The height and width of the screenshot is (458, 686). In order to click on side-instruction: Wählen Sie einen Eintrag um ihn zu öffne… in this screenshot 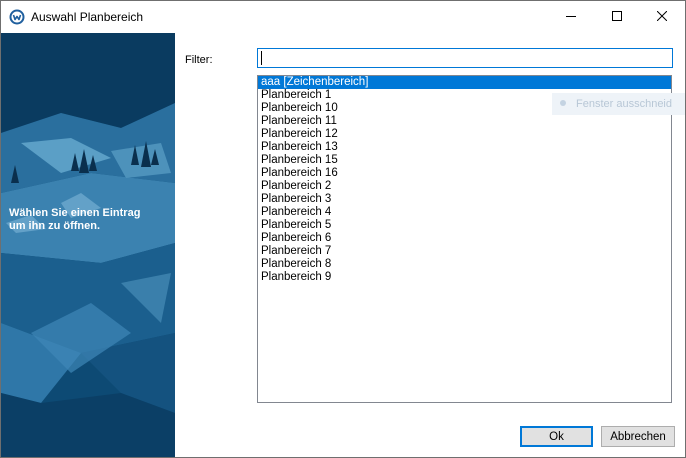, I will do `click(91, 220)`.